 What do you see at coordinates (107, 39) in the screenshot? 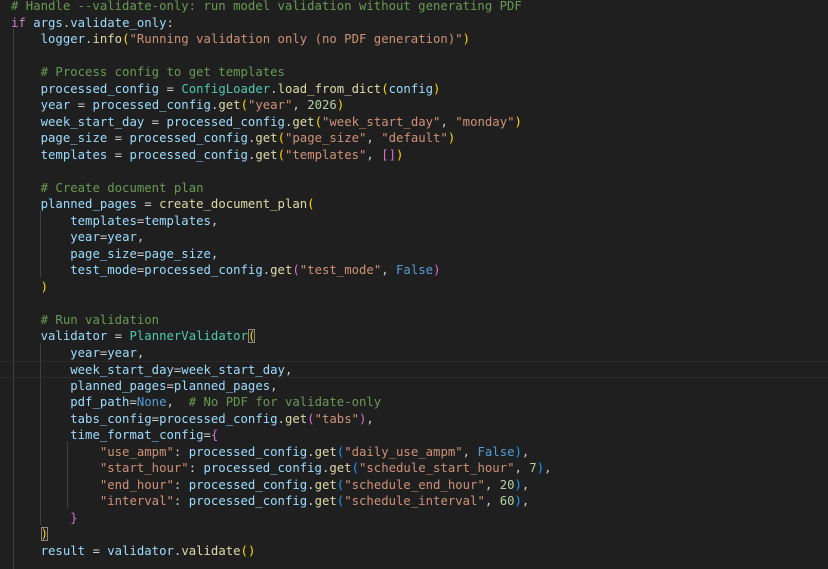
I see `code-token: info` at bounding box center [107, 39].